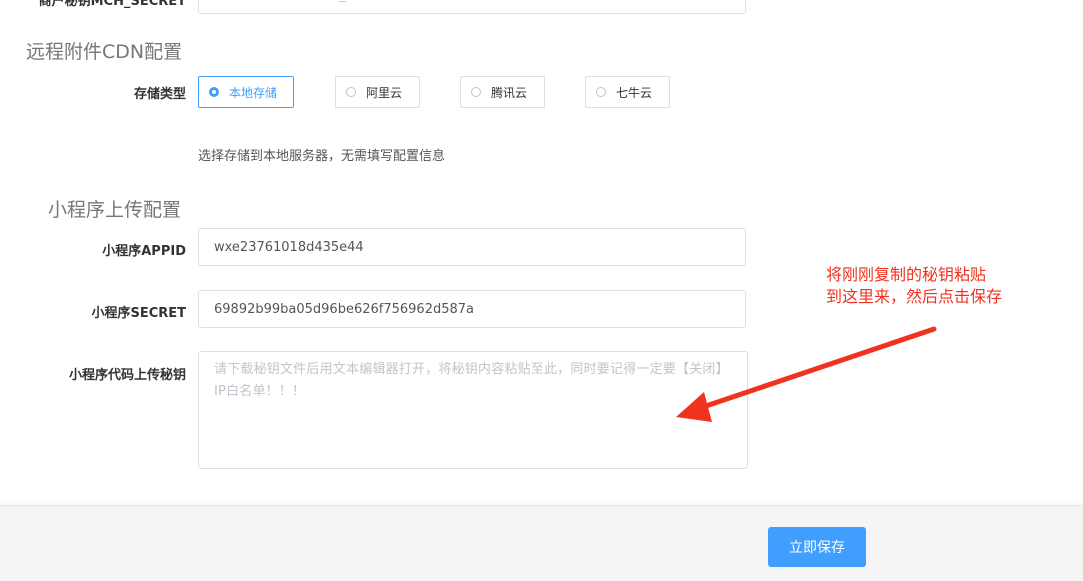 This screenshot has height=581, width=1083. I want to click on annotation-arrow-icon, so click(806, 374).